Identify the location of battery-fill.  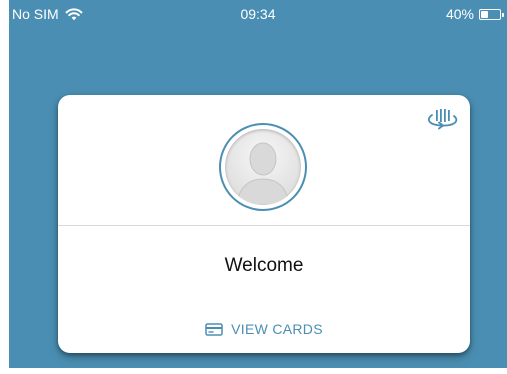
(484, 14).